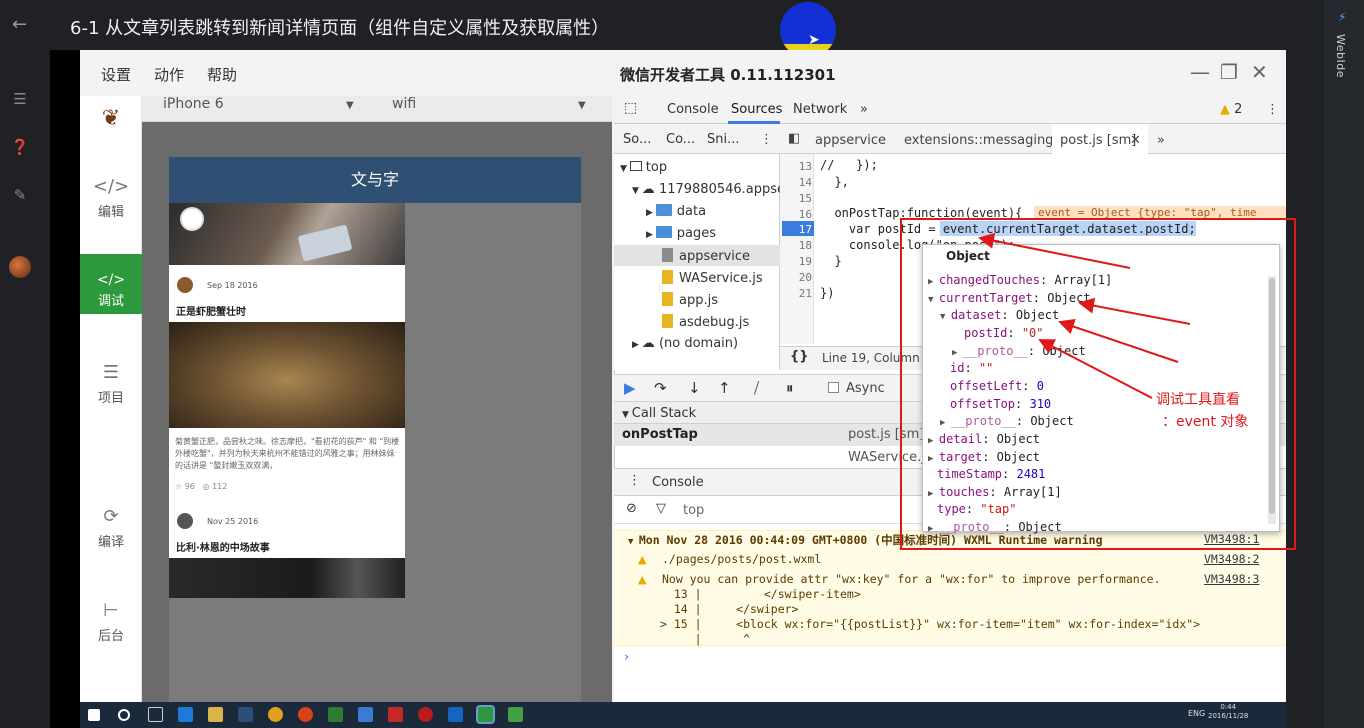  What do you see at coordinates (864, 109) in the screenshot?
I see `tabs-overflow: »` at bounding box center [864, 109].